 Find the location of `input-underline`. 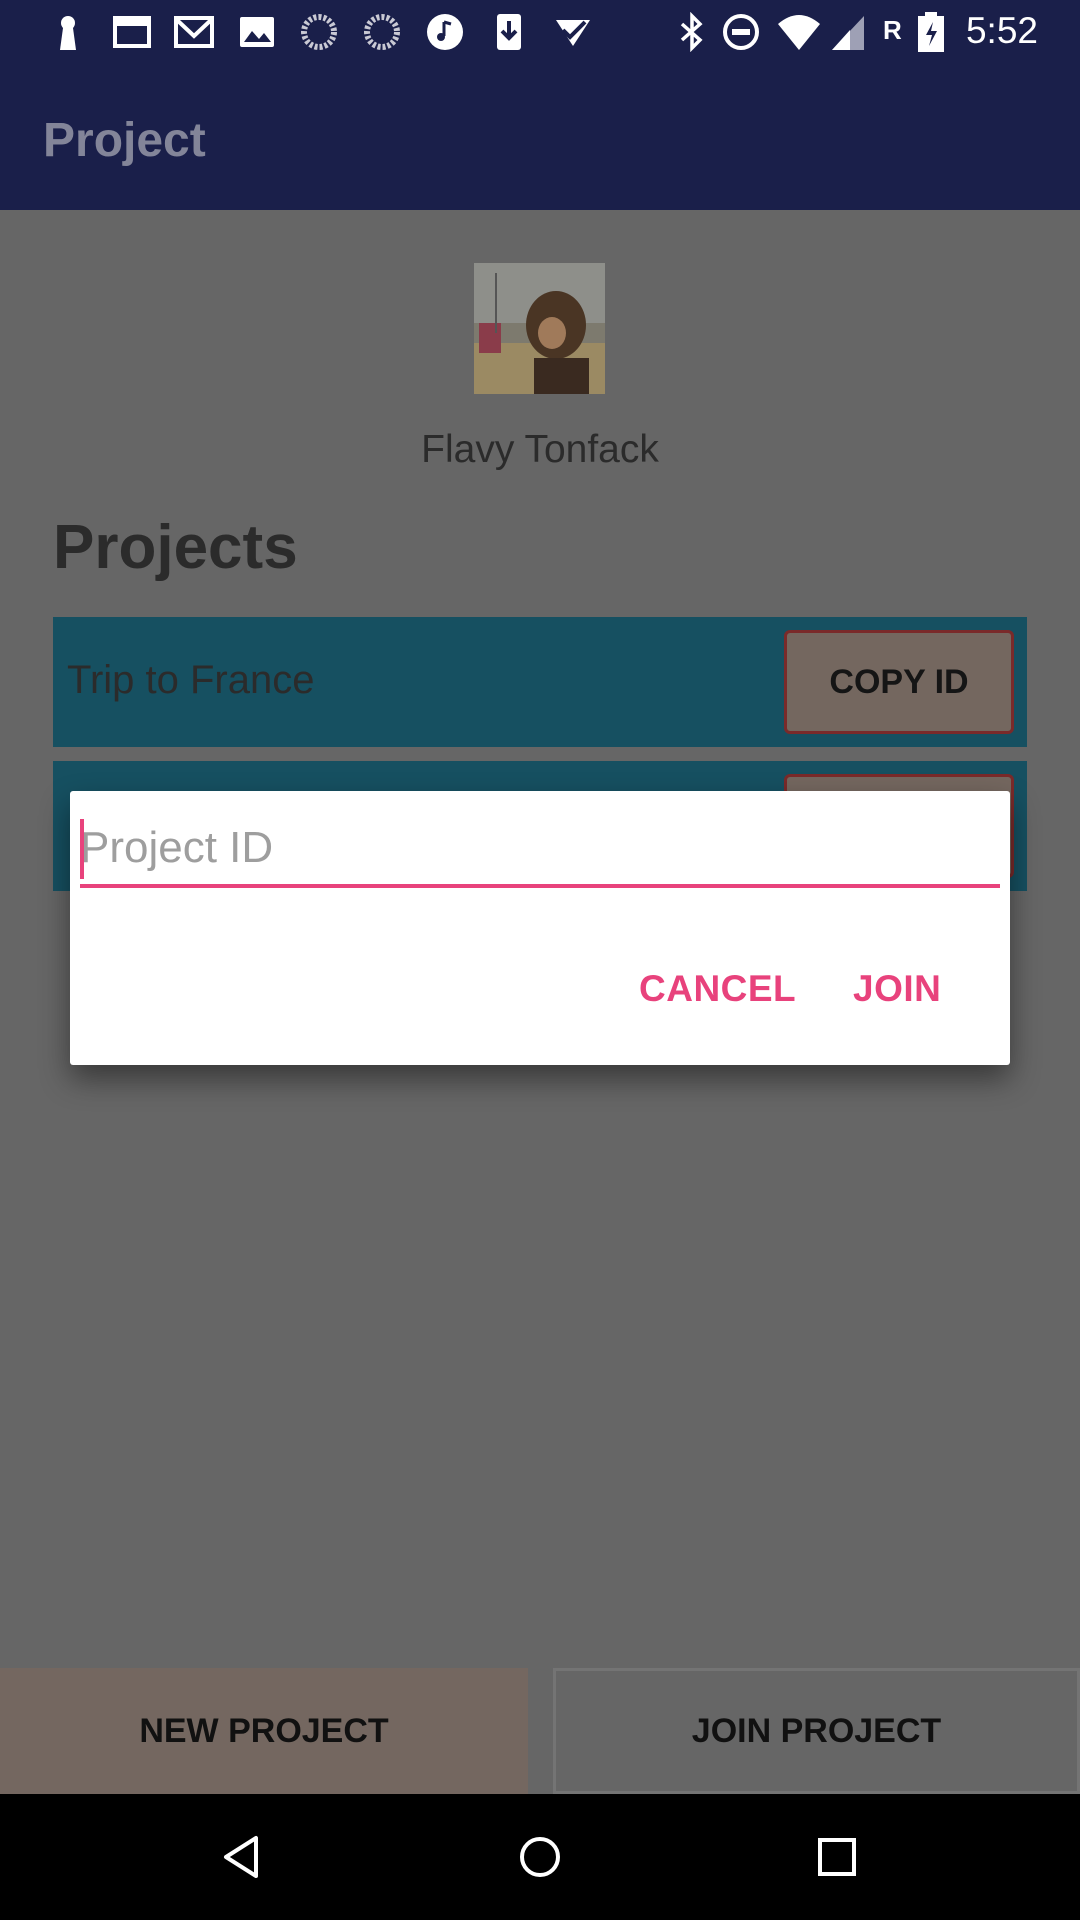

input-underline is located at coordinates (540, 886).